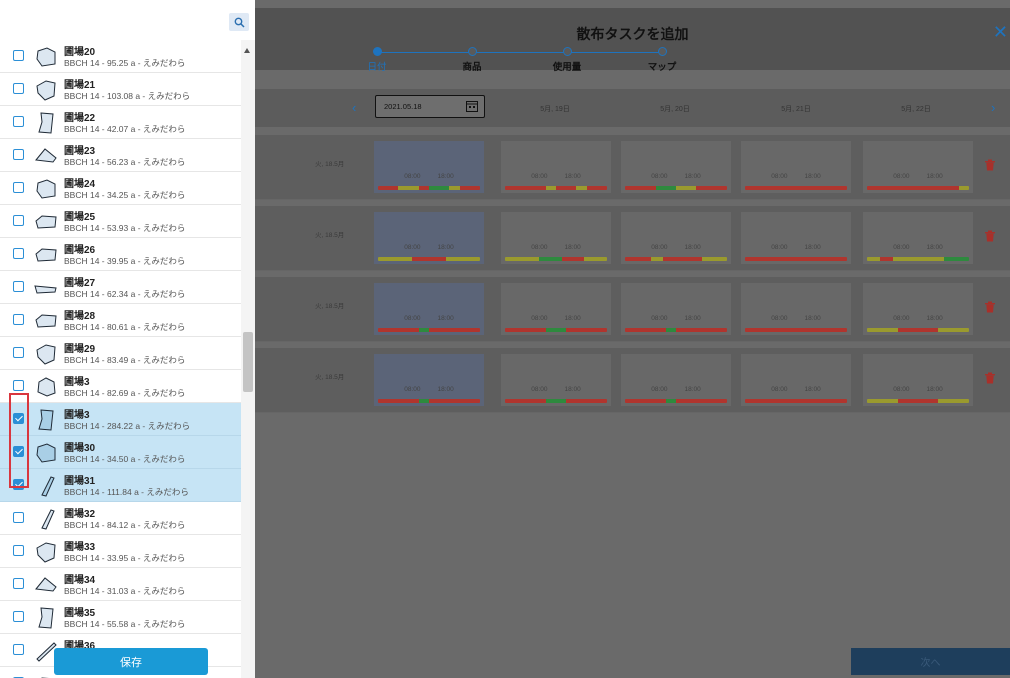 The height and width of the screenshot is (678, 1010). I want to click on field-row: 圃場28 BBCH 14 - 80.61 a - えみだわら, so click(120, 320).